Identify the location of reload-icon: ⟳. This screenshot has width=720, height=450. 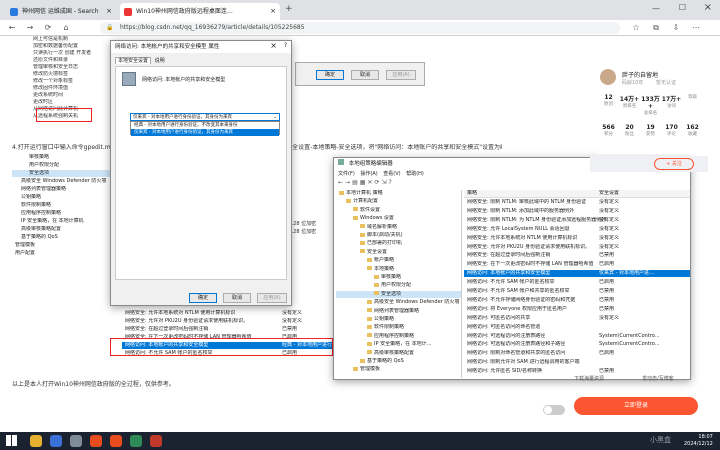
(48, 28).